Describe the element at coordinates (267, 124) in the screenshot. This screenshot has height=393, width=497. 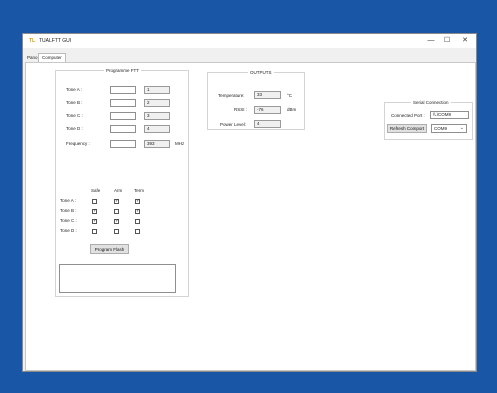
I see `power-level-value: 4` at that location.